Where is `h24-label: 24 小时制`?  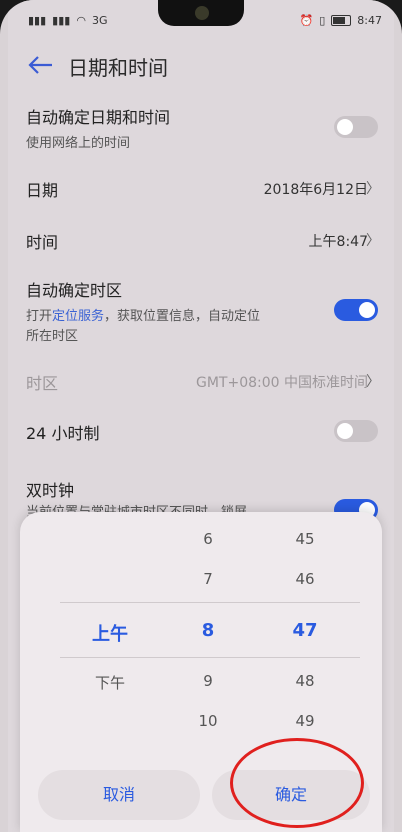 h24-label: 24 小时制 is located at coordinates (63, 433).